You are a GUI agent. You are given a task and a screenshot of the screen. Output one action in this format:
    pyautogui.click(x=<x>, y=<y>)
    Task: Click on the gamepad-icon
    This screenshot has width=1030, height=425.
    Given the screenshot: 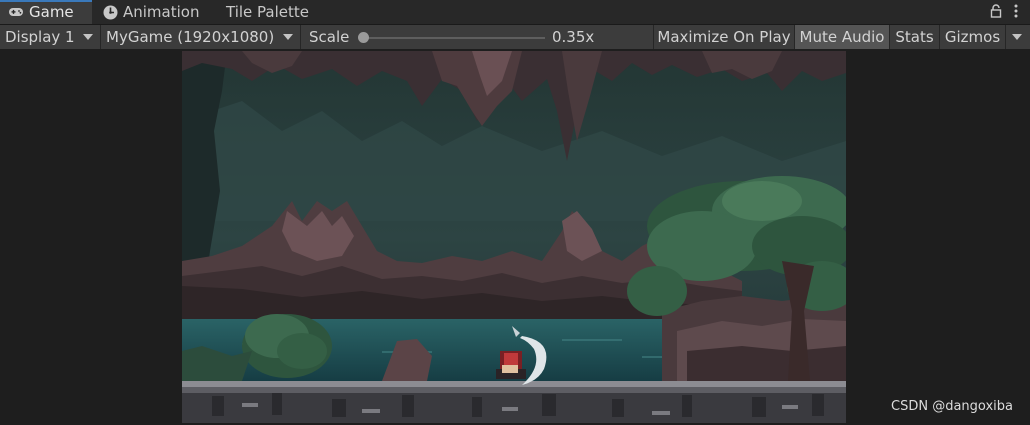 What is the action you would take?
    pyautogui.click(x=16, y=12)
    